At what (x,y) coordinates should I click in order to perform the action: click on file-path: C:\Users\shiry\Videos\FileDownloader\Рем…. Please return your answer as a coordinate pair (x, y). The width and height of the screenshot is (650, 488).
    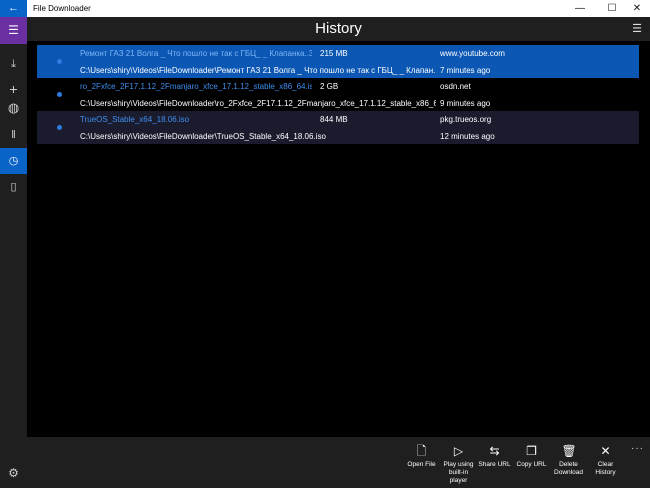
    Looking at the image, I should click on (258, 70).